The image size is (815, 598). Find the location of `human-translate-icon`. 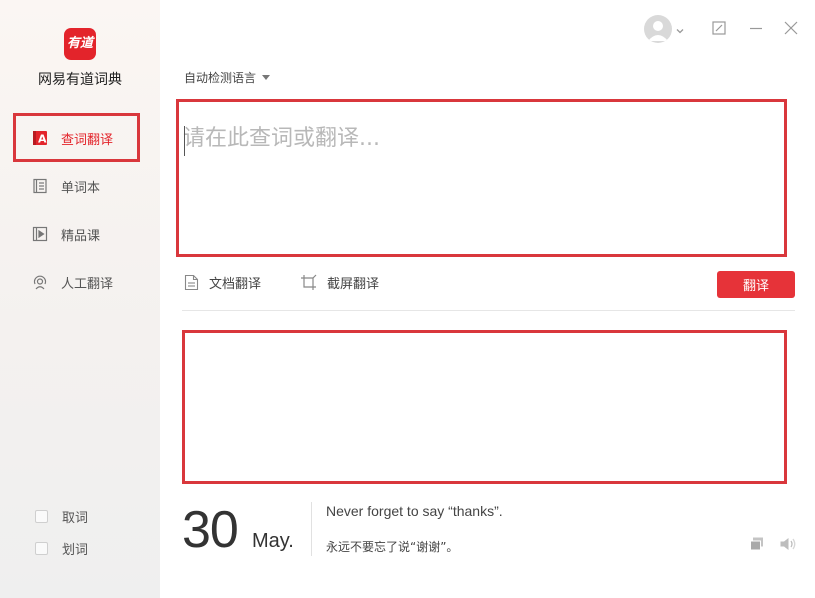

human-translate-icon is located at coordinates (40, 282).